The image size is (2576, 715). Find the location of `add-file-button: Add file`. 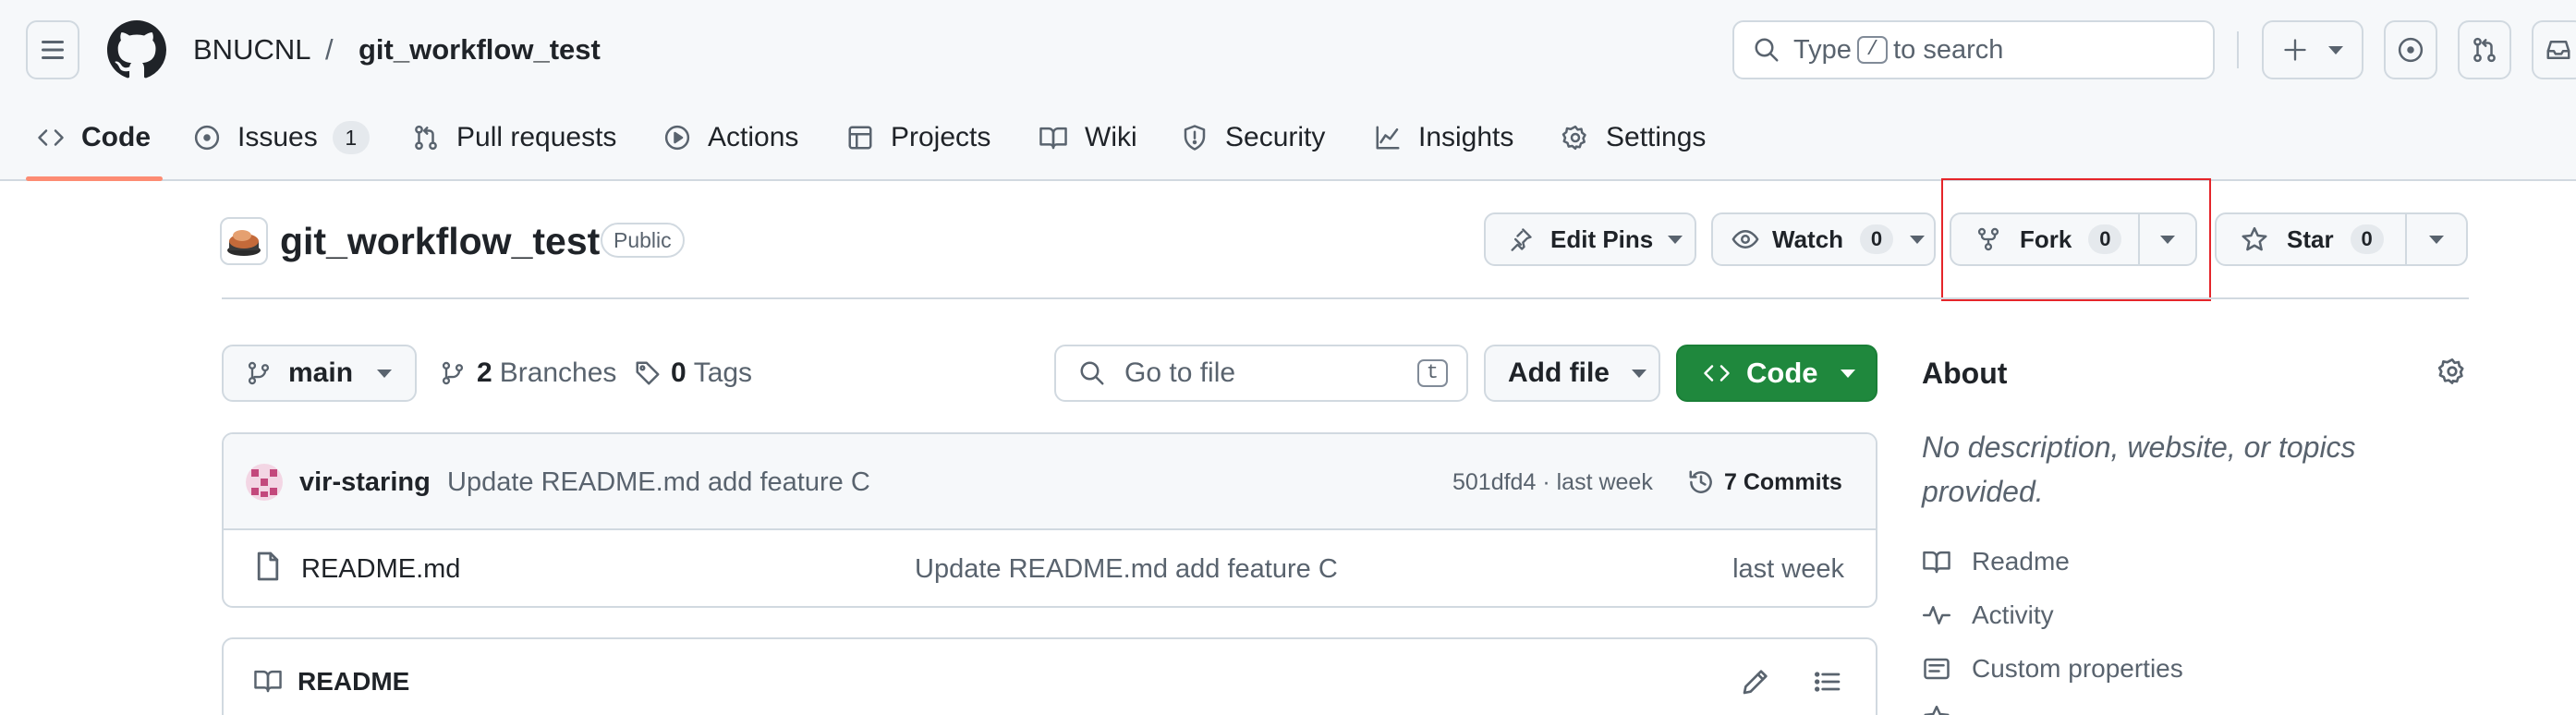

add-file-button: Add file is located at coordinates (1572, 374).